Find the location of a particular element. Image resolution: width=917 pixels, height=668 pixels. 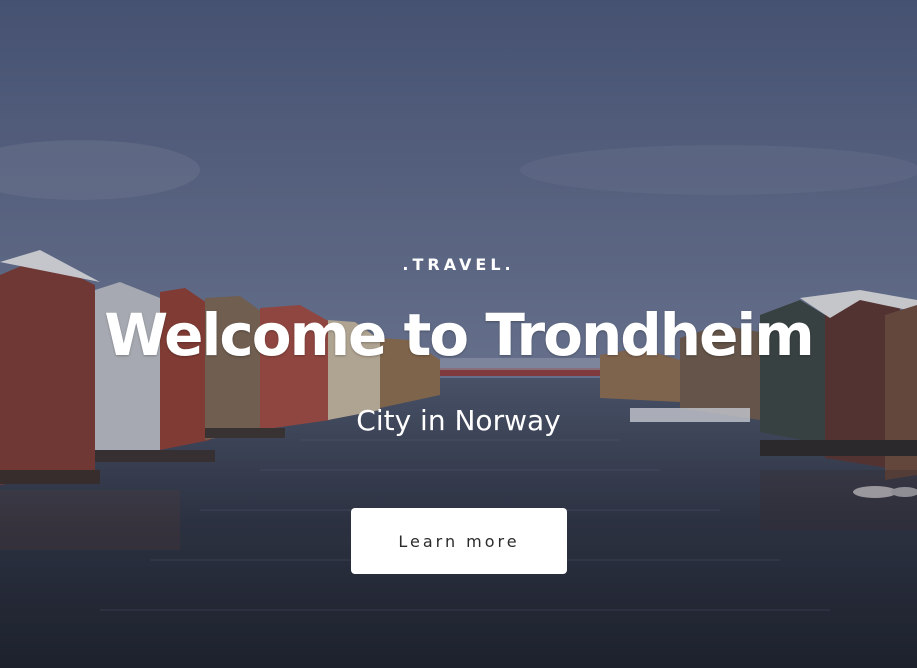

hero-subtitle: City in Norway is located at coordinates (458, 420).